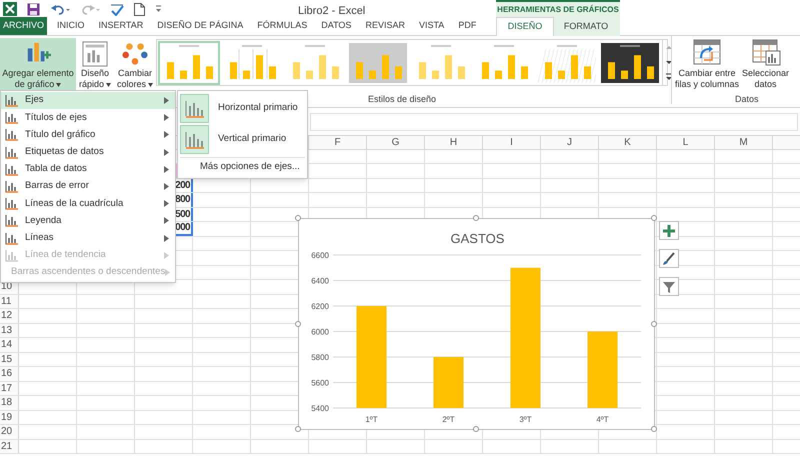  Describe the element at coordinates (88, 117) in the screenshot. I see `menu-item: Títulos de ejes` at that location.